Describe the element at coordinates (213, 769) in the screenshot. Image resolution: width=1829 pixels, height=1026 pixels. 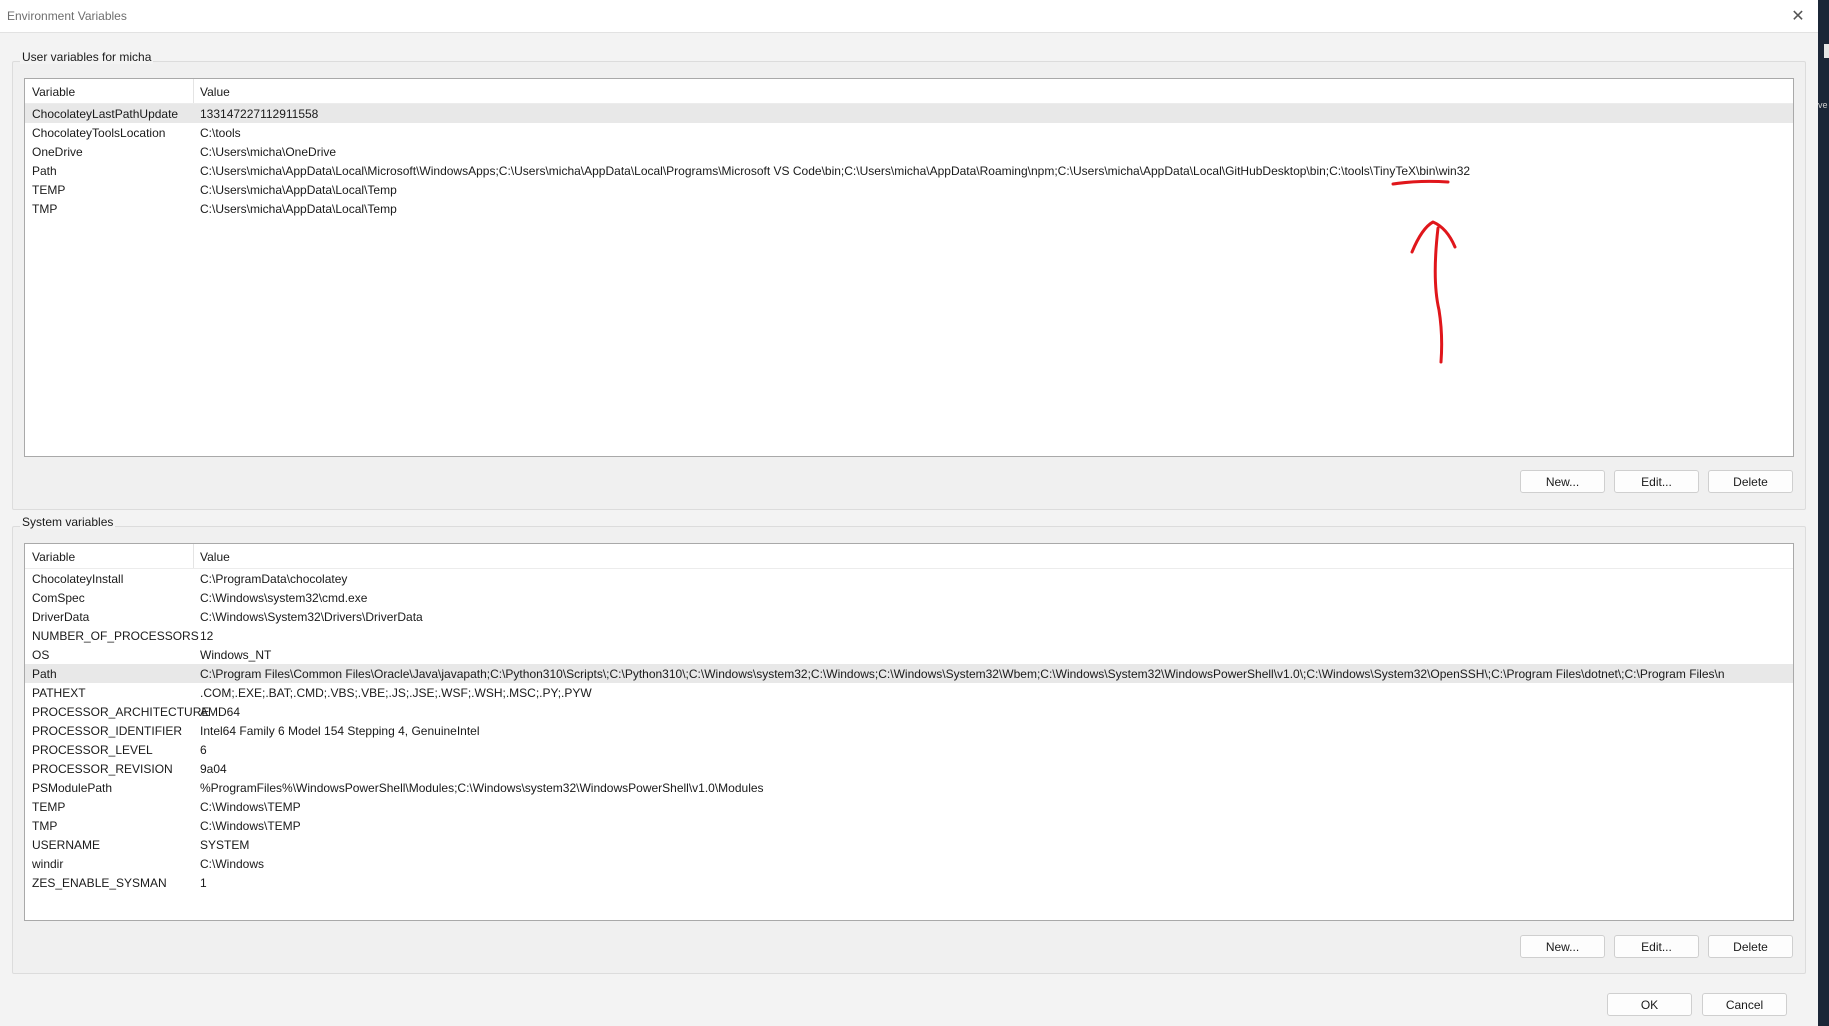
I see `value-cell: 9a04` at that location.